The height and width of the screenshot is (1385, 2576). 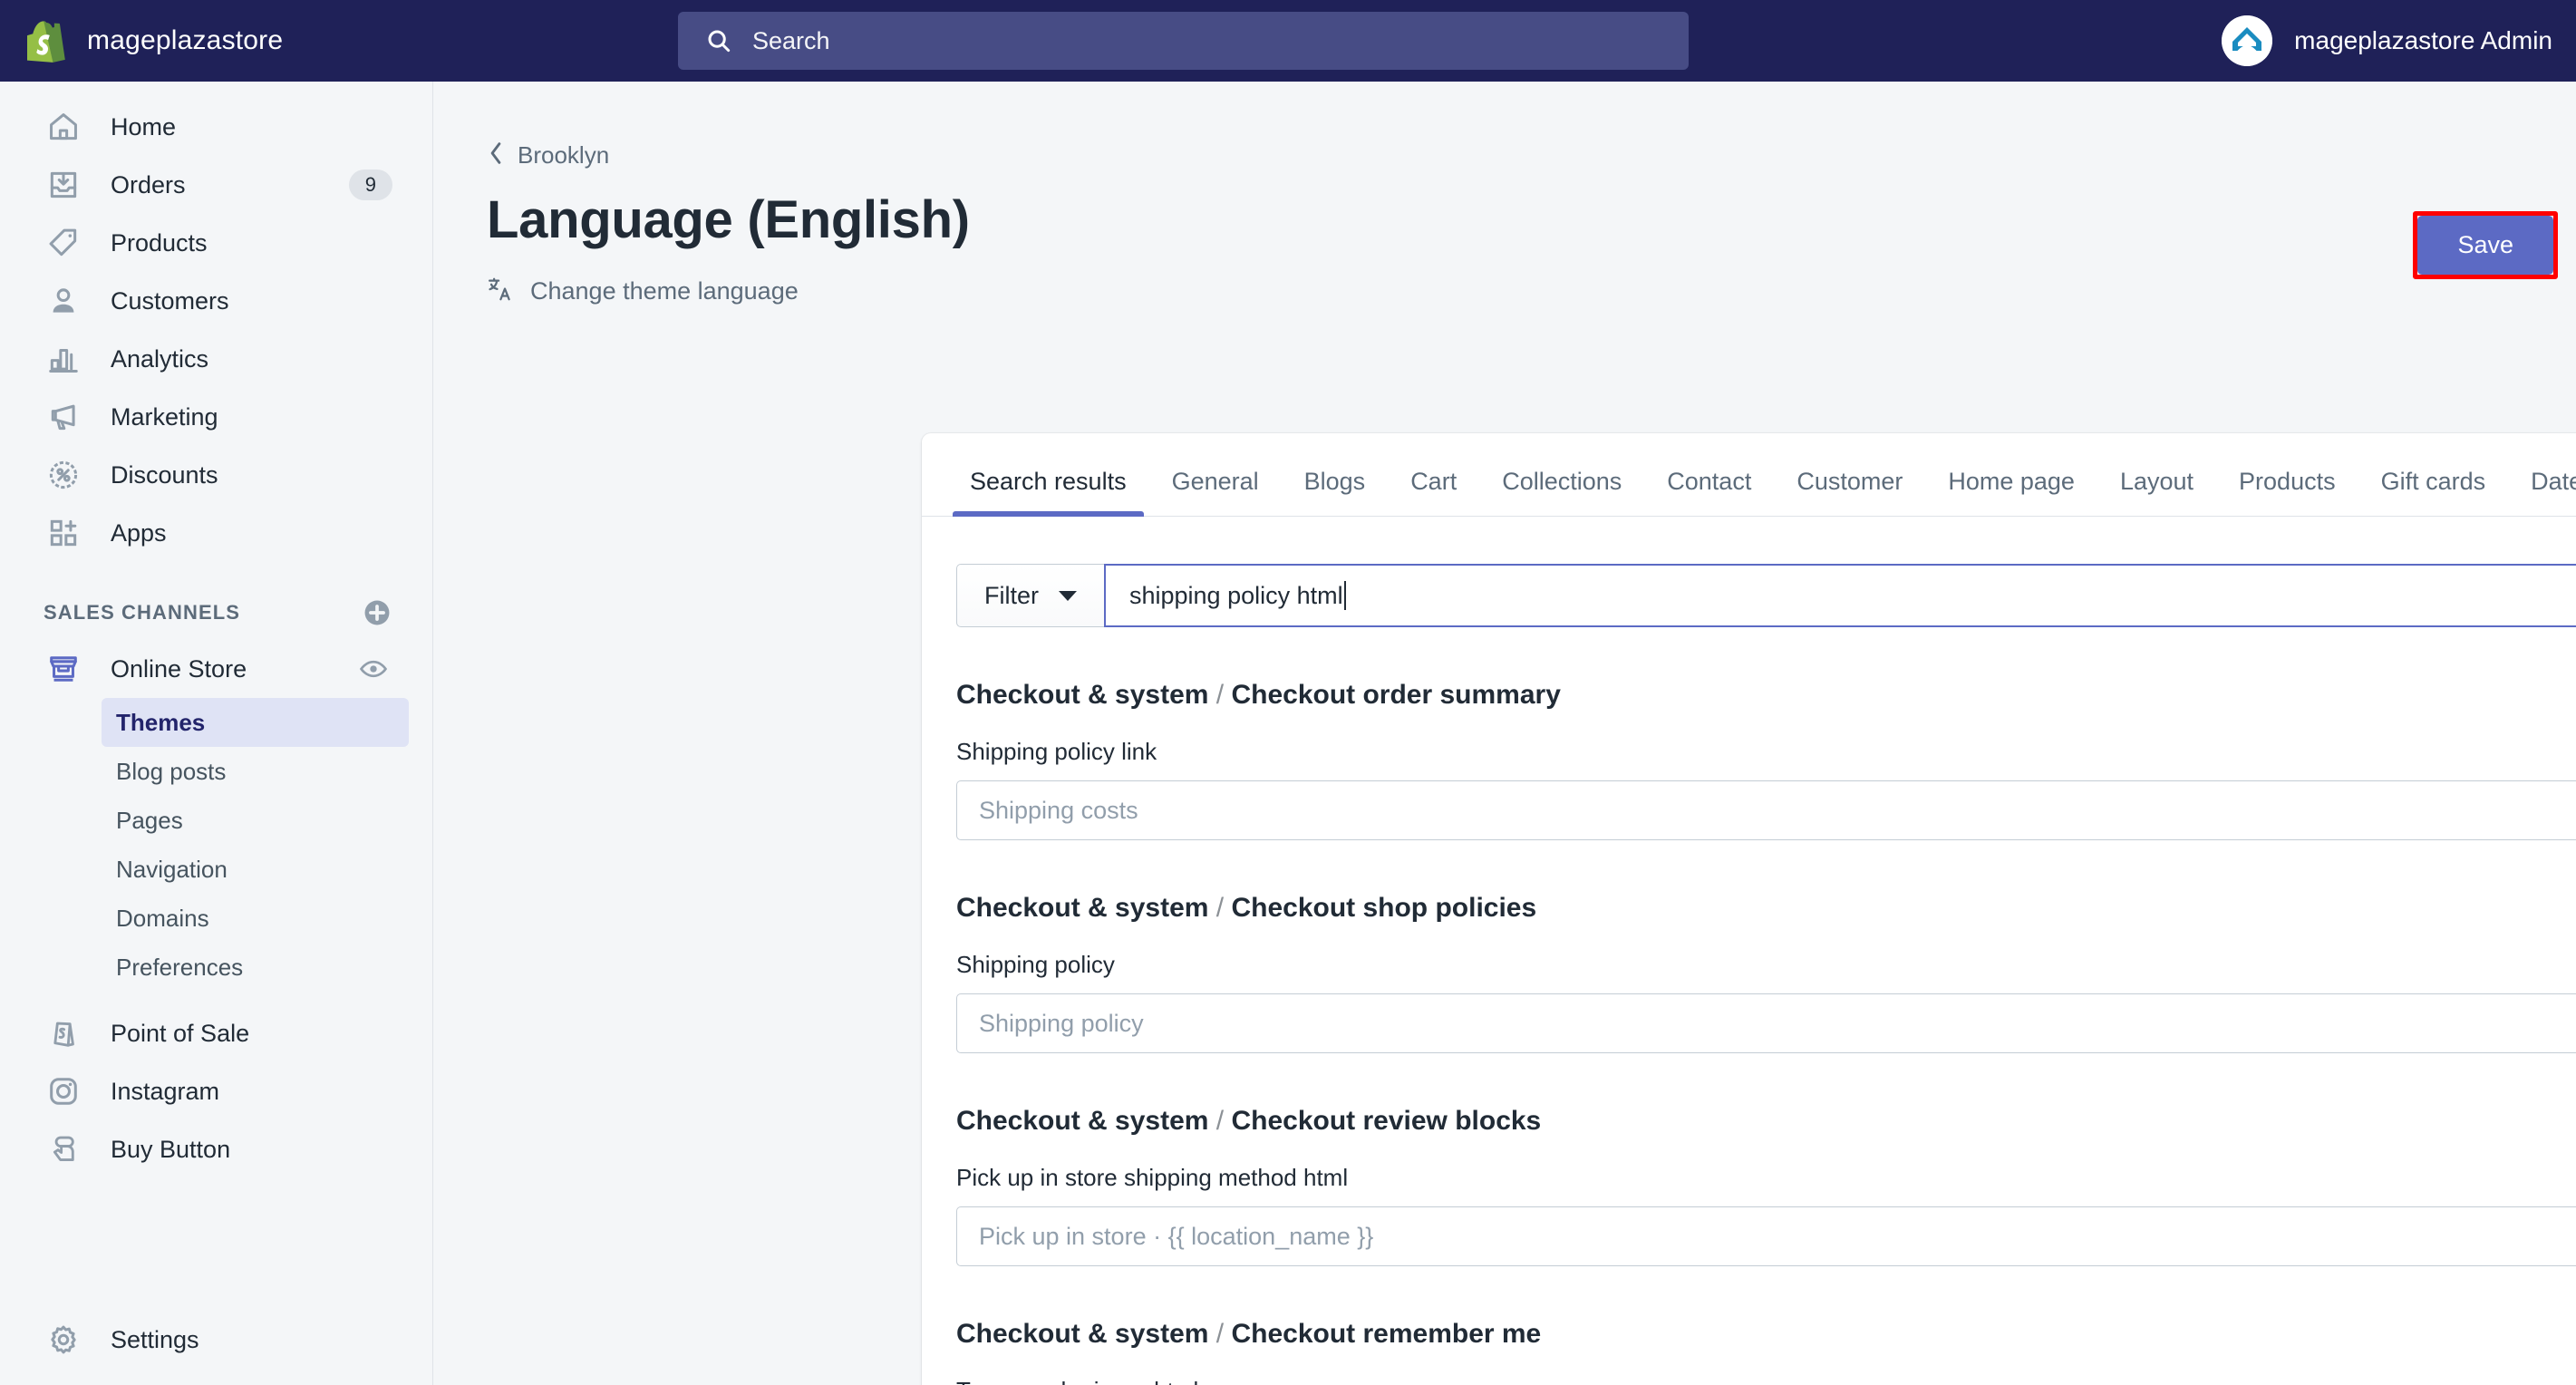 I want to click on sidebar-item-themes: Themes, so click(x=255, y=722).